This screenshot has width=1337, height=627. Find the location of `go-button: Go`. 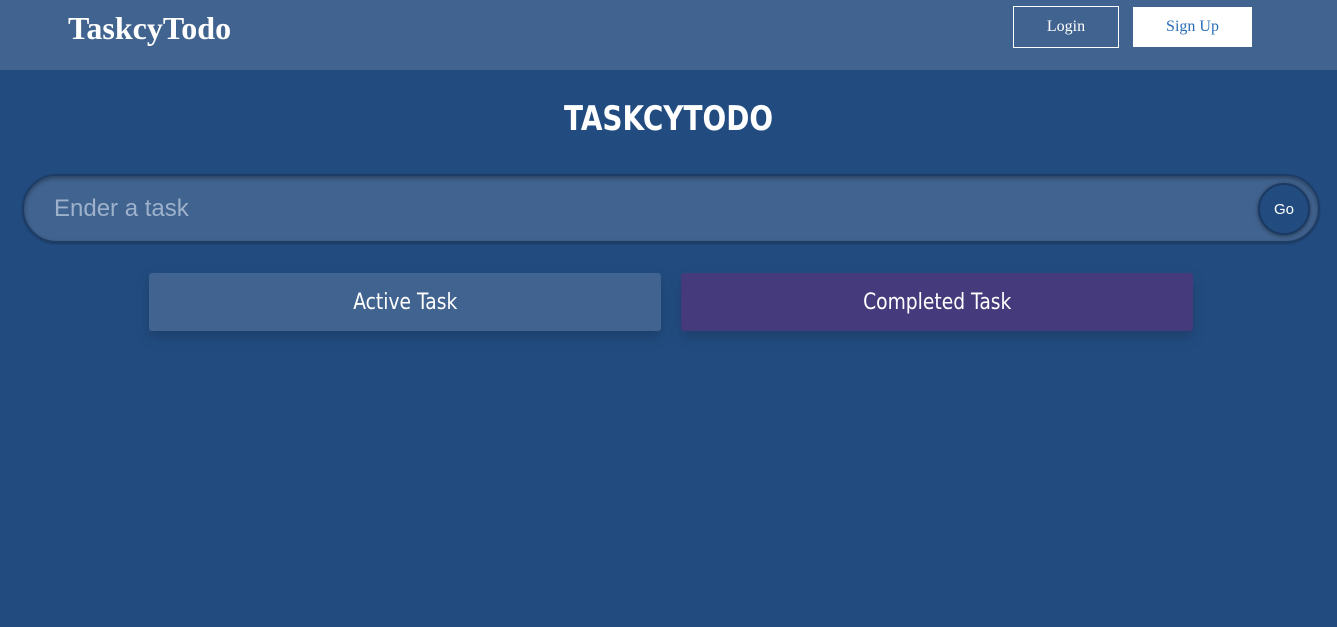

go-button: Go is located at coordinates (1284, 209).